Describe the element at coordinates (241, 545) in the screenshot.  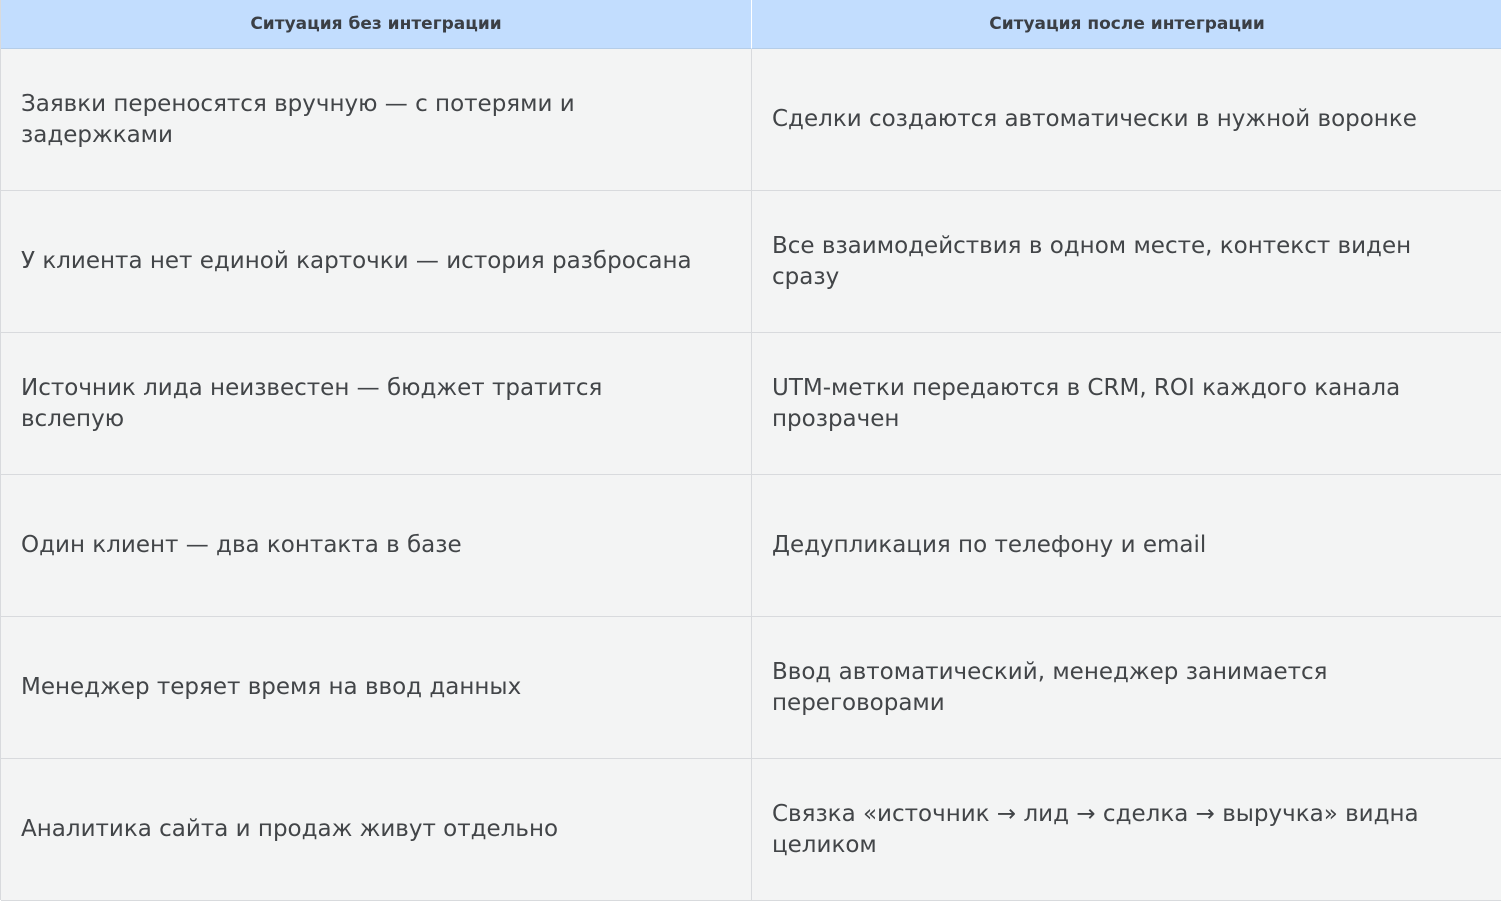
I see `cell-text: Один клиент — два контакта в базе` at that location.